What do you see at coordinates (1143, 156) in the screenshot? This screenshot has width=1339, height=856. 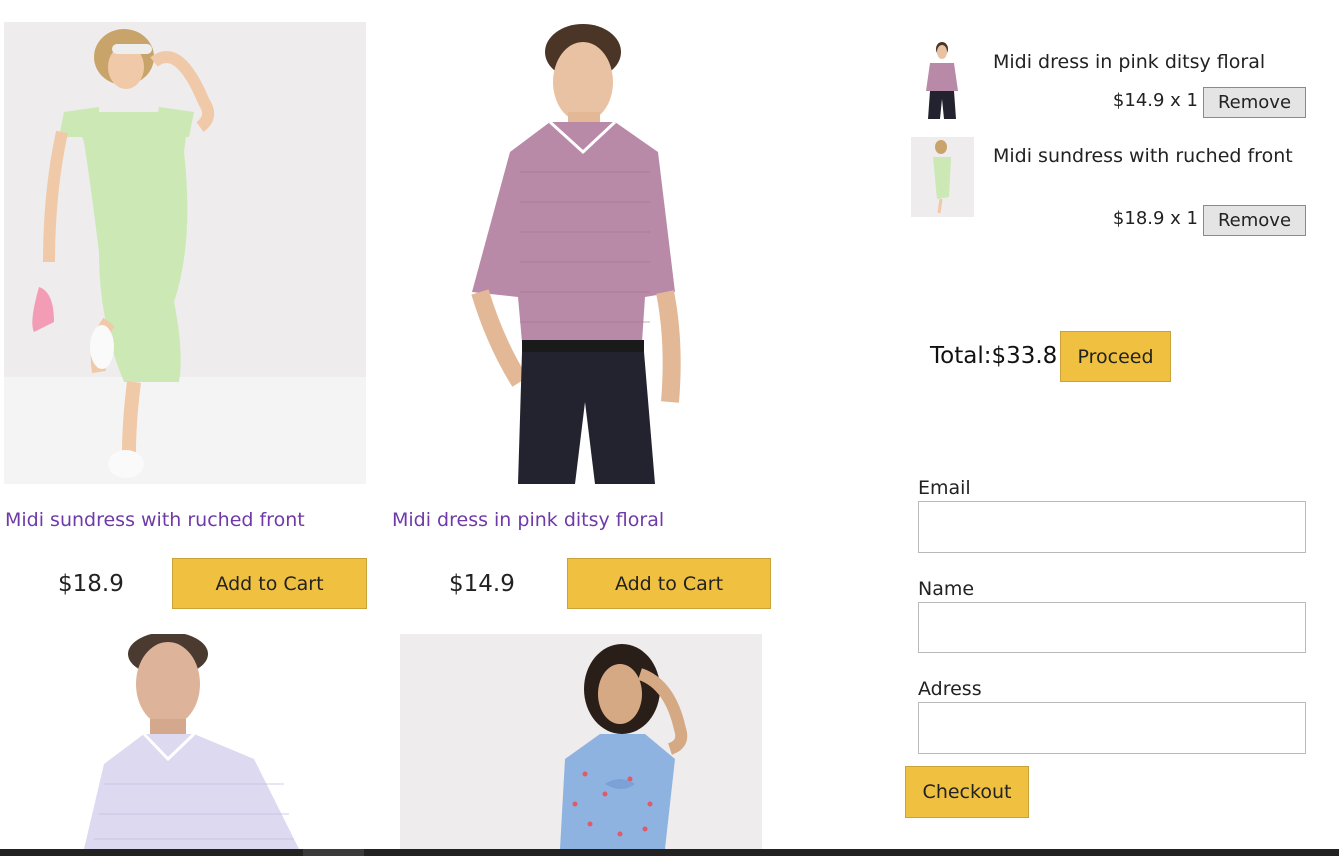 I see `cart-item-name: Midi sundress with ruched front` at bounding box center [1143, 156].